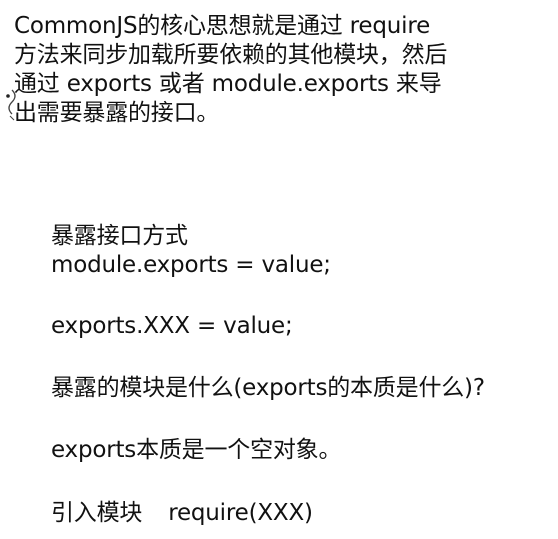 The width and height of the screenshot is (558, 539). Describe the element at coordinates (191, 265) in the screenshot. I see `module-exports-code: module.exports = value;` at that location.